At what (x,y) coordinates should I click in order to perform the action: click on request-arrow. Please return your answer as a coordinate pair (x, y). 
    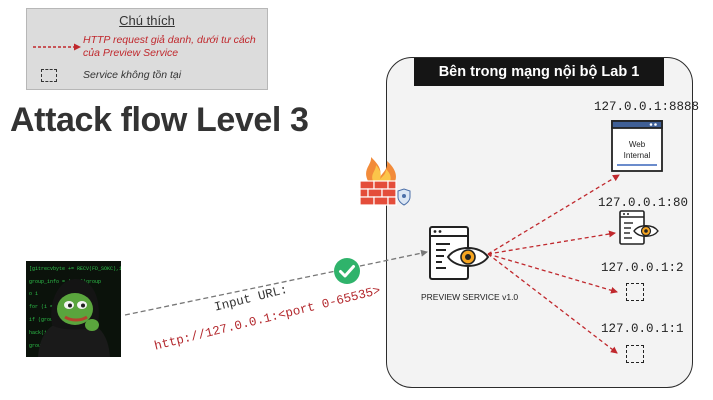
    Looking at the image, I should click on (276, 282).